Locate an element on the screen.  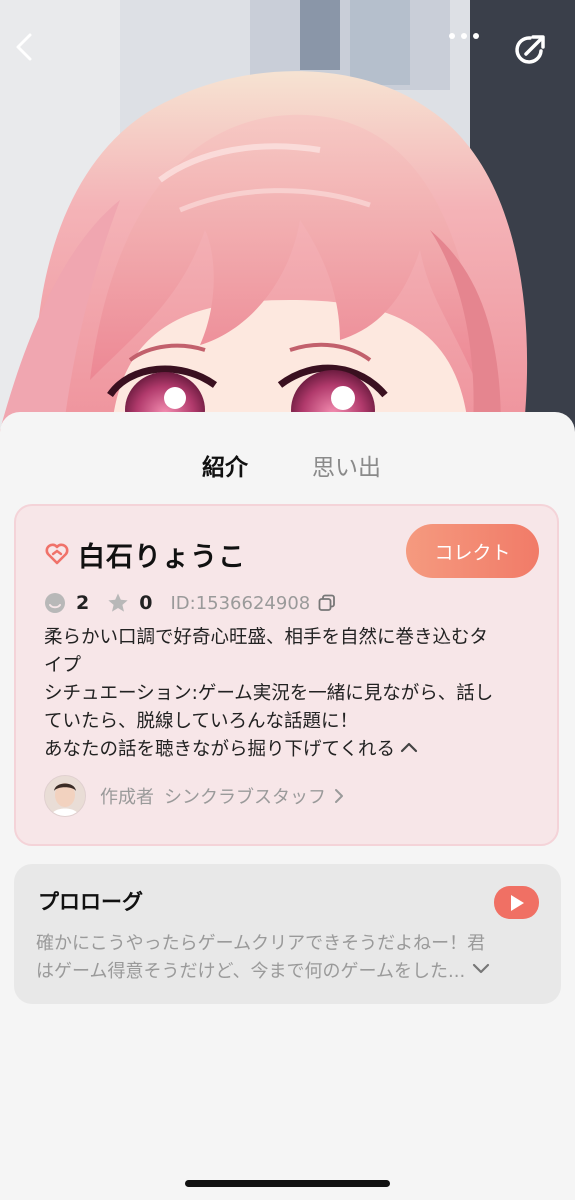
chevron-left-icon is located at coordinates (24, 47).